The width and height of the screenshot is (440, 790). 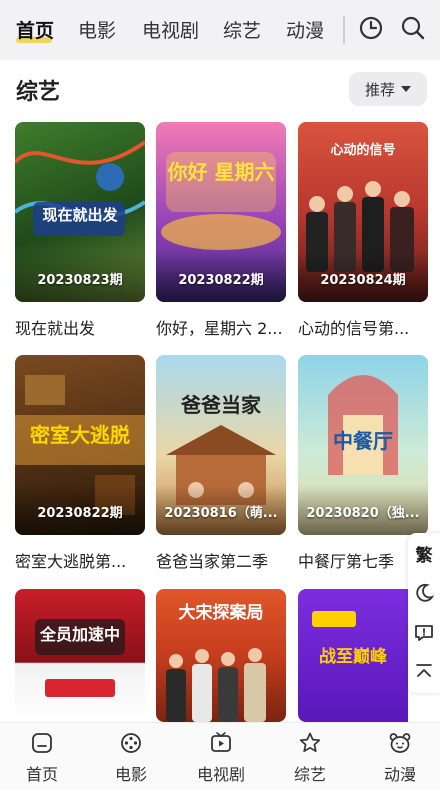 What do you see at coordinates (80, 215) in the screenshot?
I see `poster-title: 现在就出发` at bounding box center [80, 215].